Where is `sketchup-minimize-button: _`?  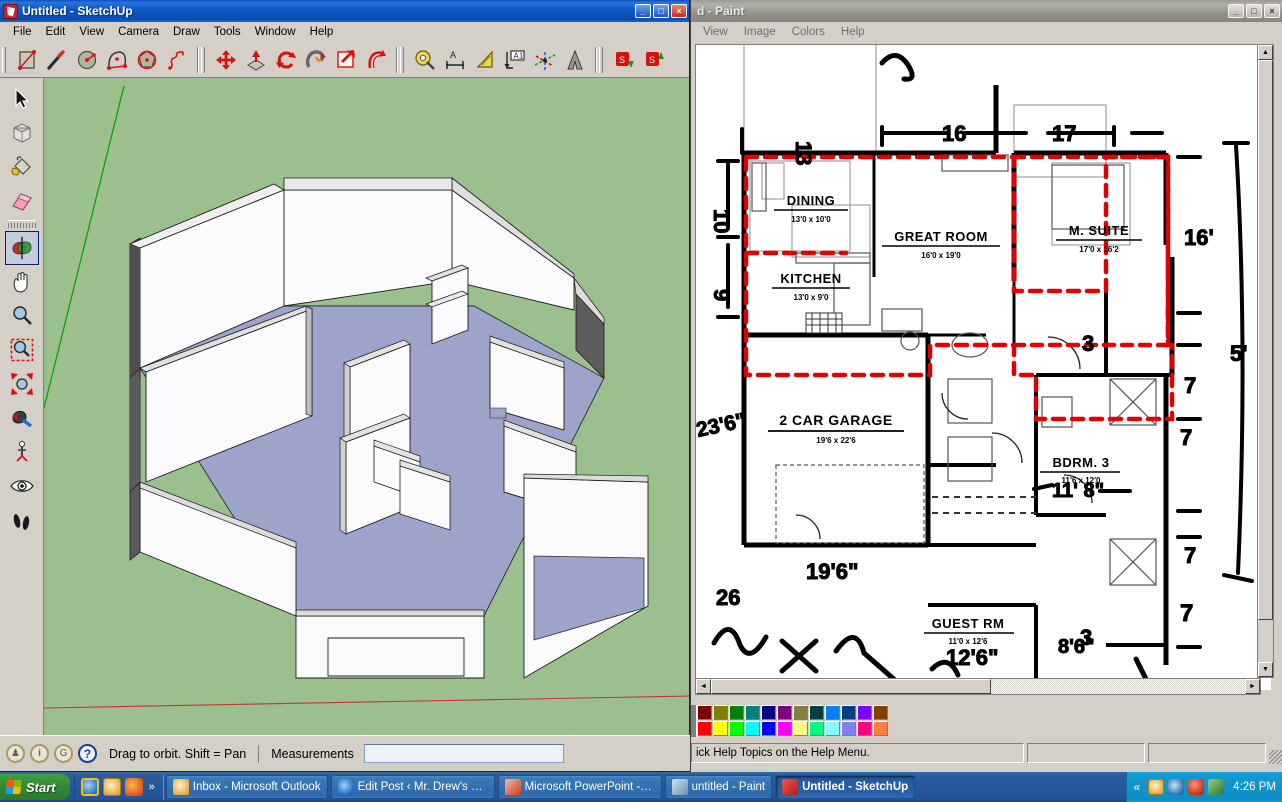
sketchup-minimize-button: _ is located at coordinates (643, 11).